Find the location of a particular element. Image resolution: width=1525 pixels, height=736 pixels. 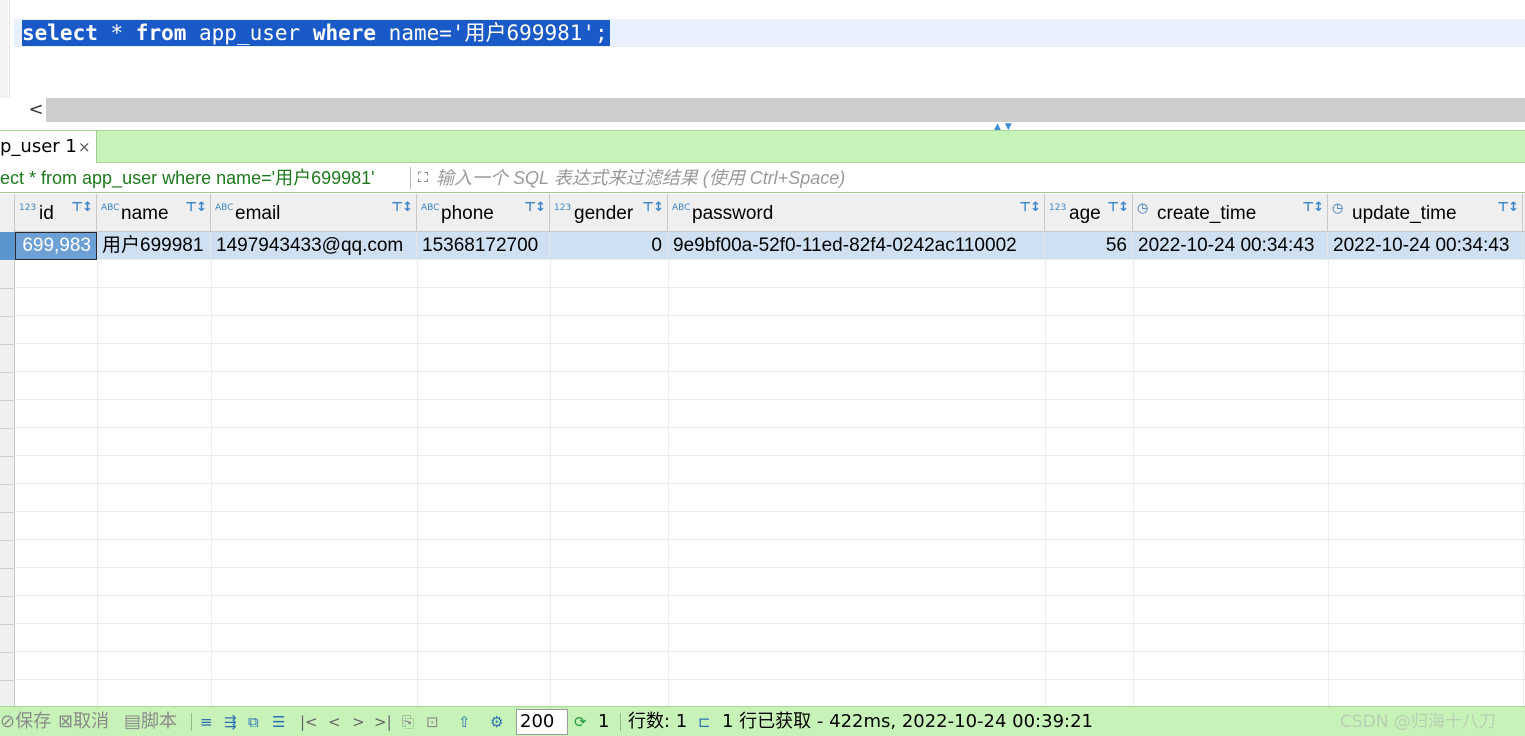

editor-horizontal-scrollbar: < is located at coordinates (762, 110).